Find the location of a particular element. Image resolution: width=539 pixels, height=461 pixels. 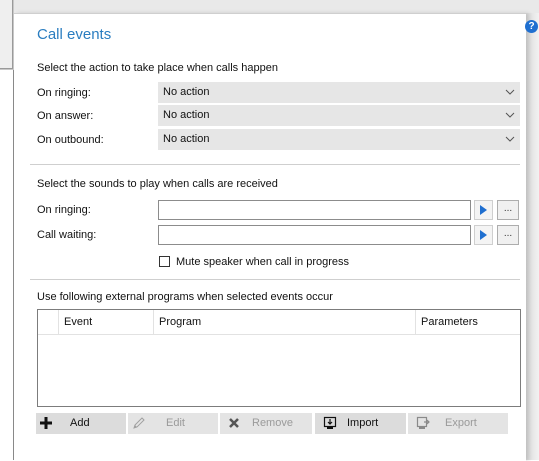

panel-shadow is located at coordinates (532, 236).